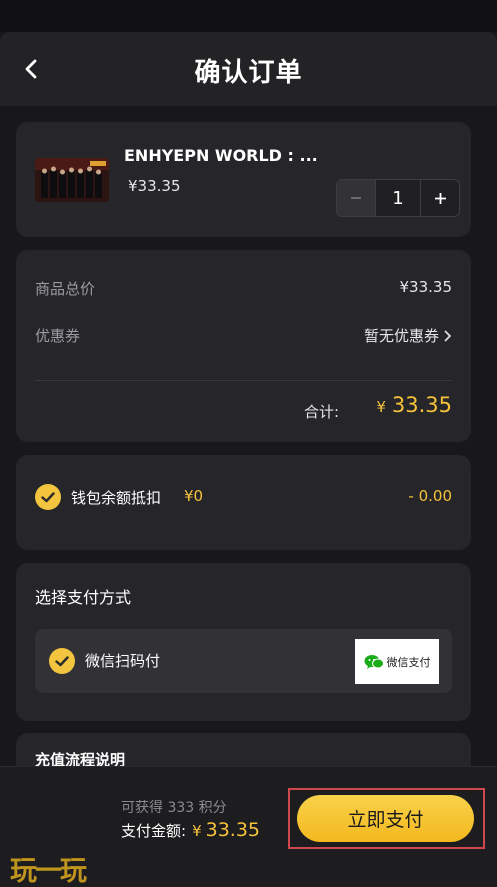 The image size is (497, 887). Describe the element at coordinates (430, 496) in the screenshot. I see `wallet-deduction: - 0.00` at that location.